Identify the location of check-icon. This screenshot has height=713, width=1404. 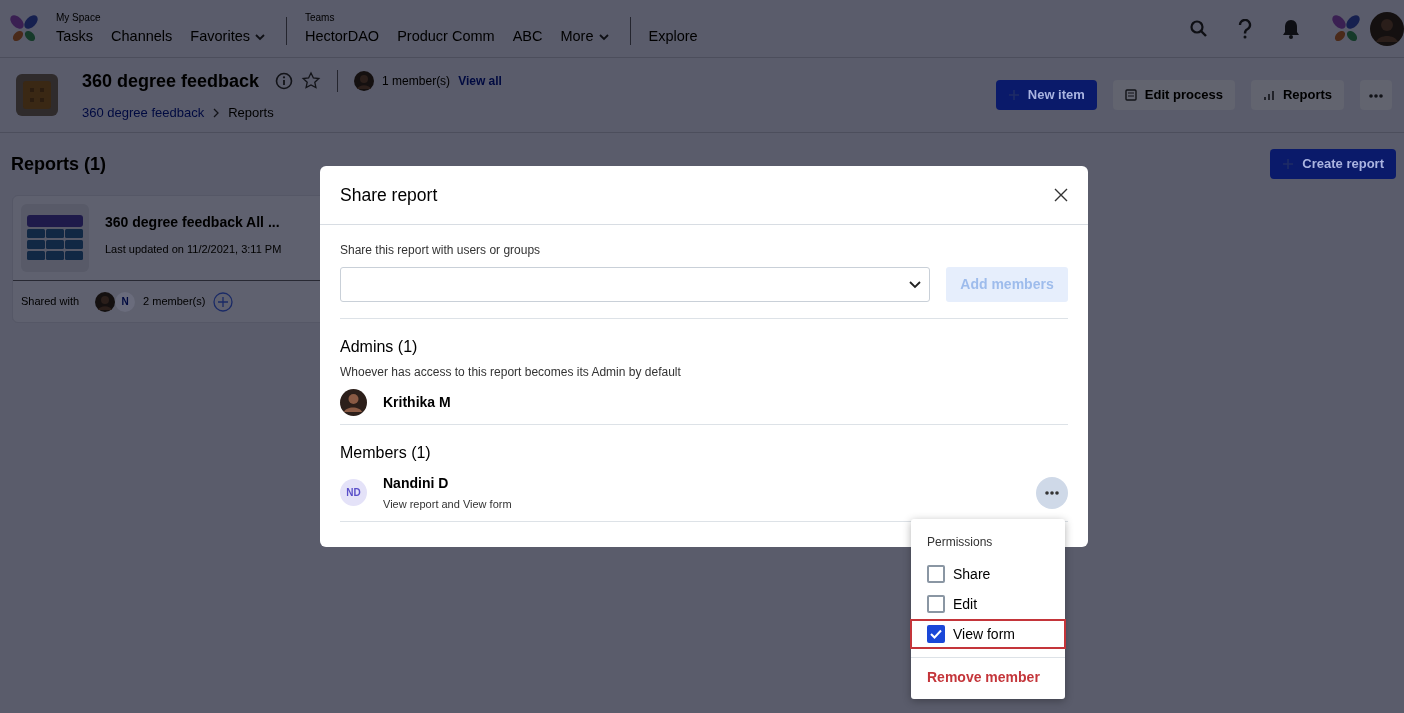
(936, 634).